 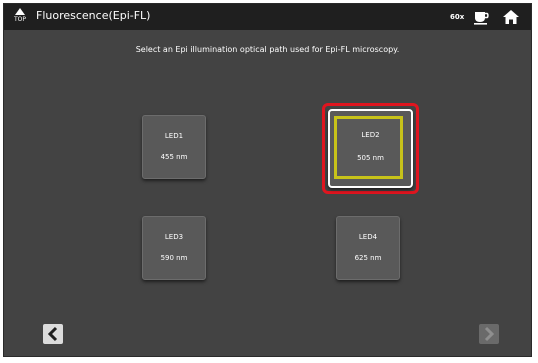 What do you see at coordinates (457, 17) in the screenshot?
I see `magnification-indicator: 60x` at bounding box center [457, 17].